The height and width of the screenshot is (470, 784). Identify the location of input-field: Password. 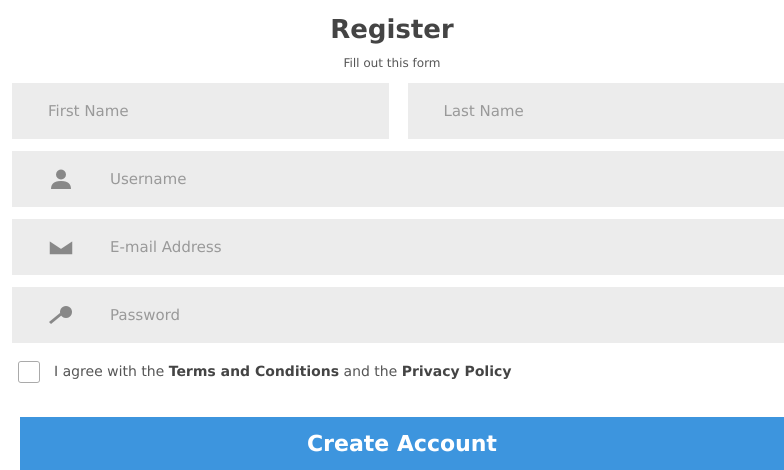
(398, 315).